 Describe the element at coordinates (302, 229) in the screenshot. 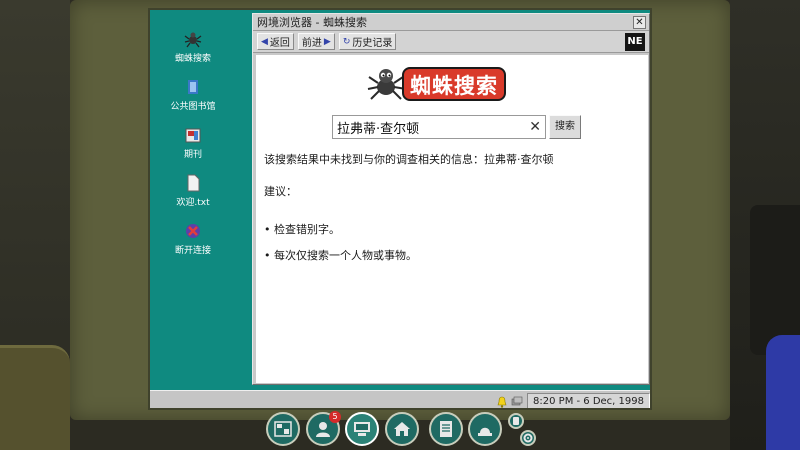

I see `suggestion-item: • 检查错别字。` at that location.